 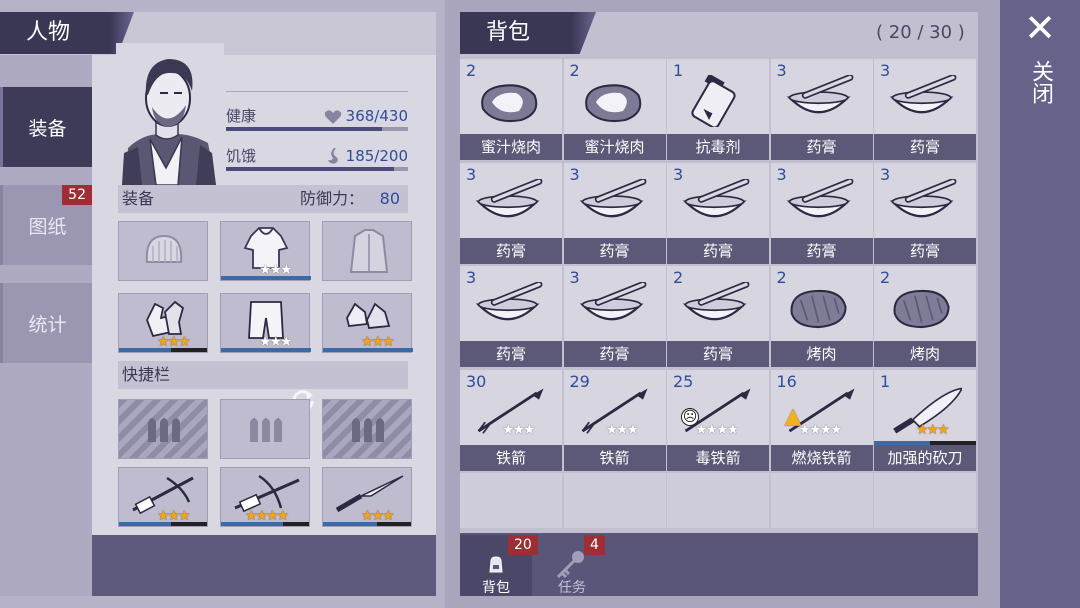 What do you see at coordinates (925, 457) in the screenshot?
I see `bag-item-name: 加强的砍刀` at bounding box center [925, 457].